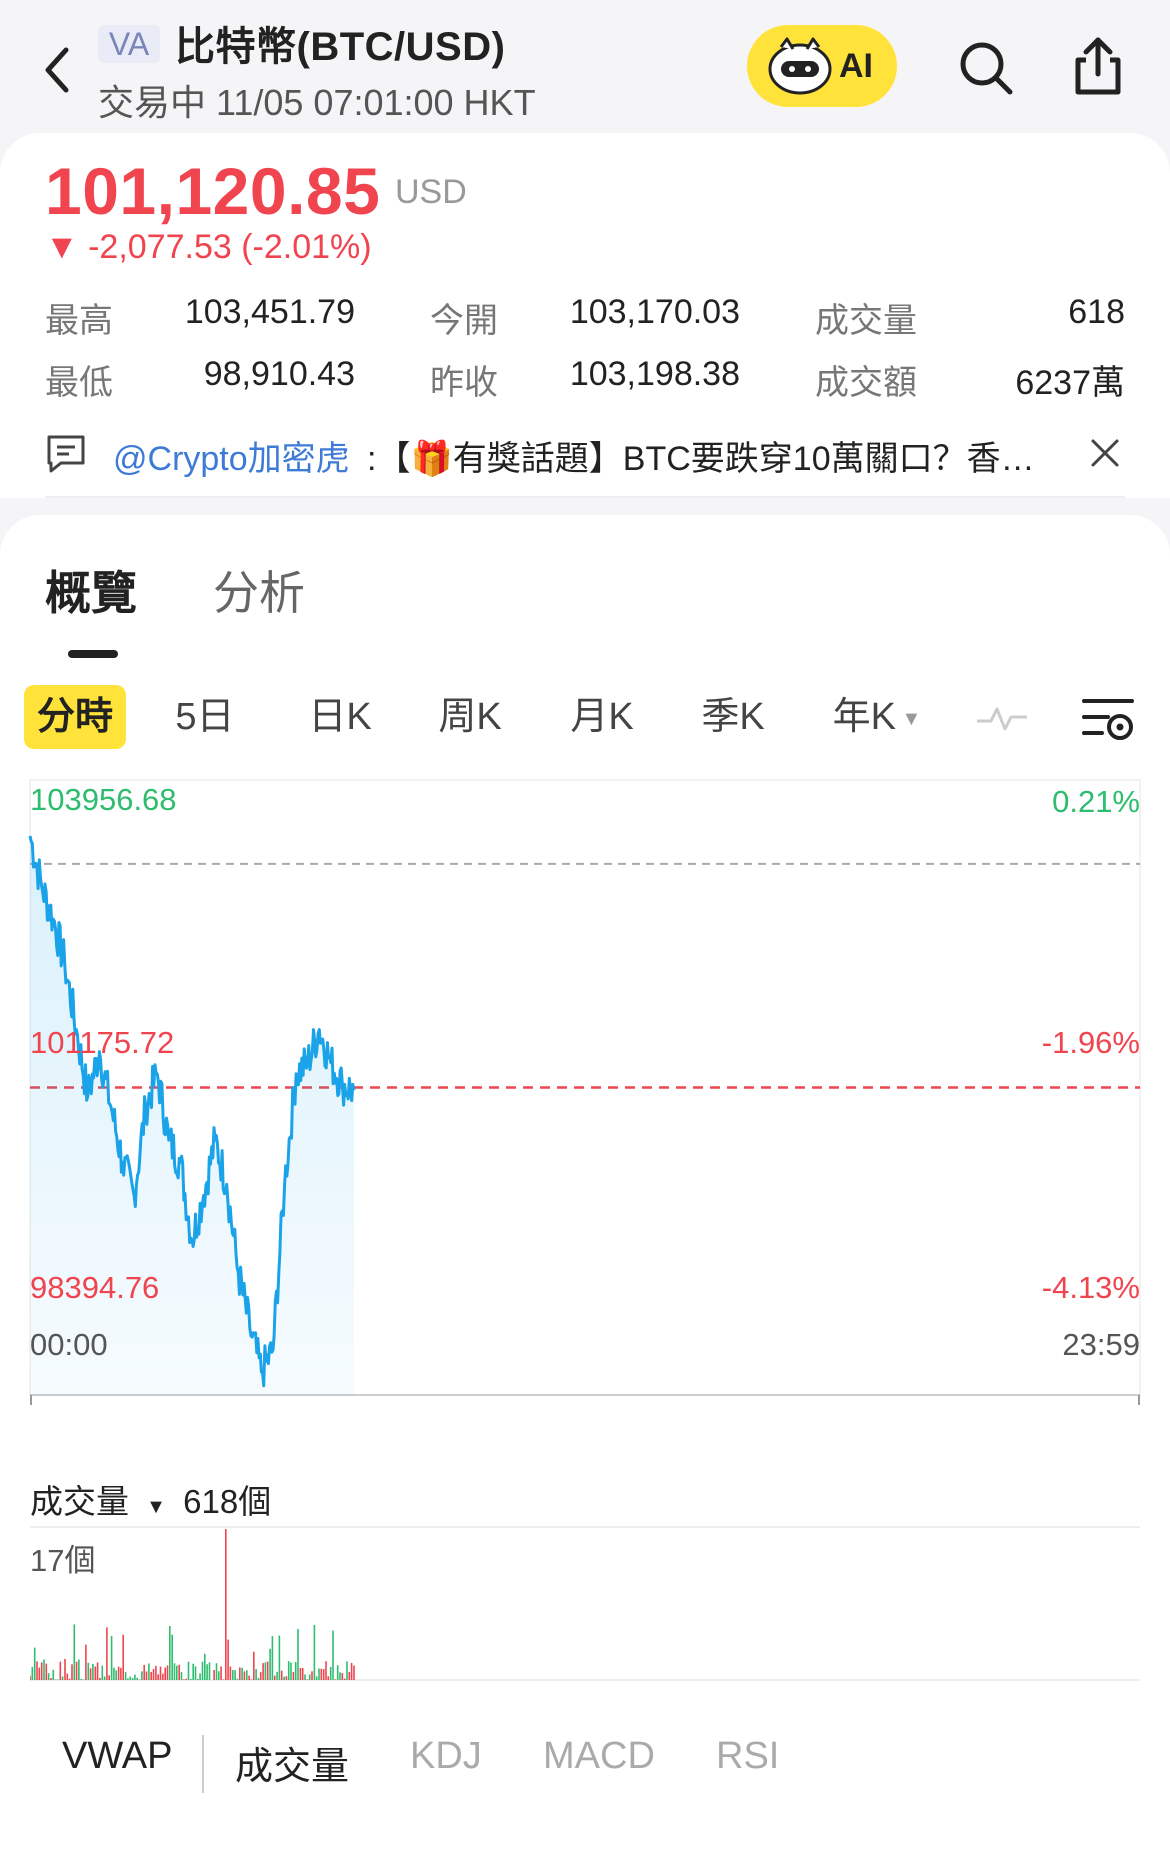 This screenshot has height=1850, width=1170. I want to click on pulse-line-icon, so click(1002, 717).